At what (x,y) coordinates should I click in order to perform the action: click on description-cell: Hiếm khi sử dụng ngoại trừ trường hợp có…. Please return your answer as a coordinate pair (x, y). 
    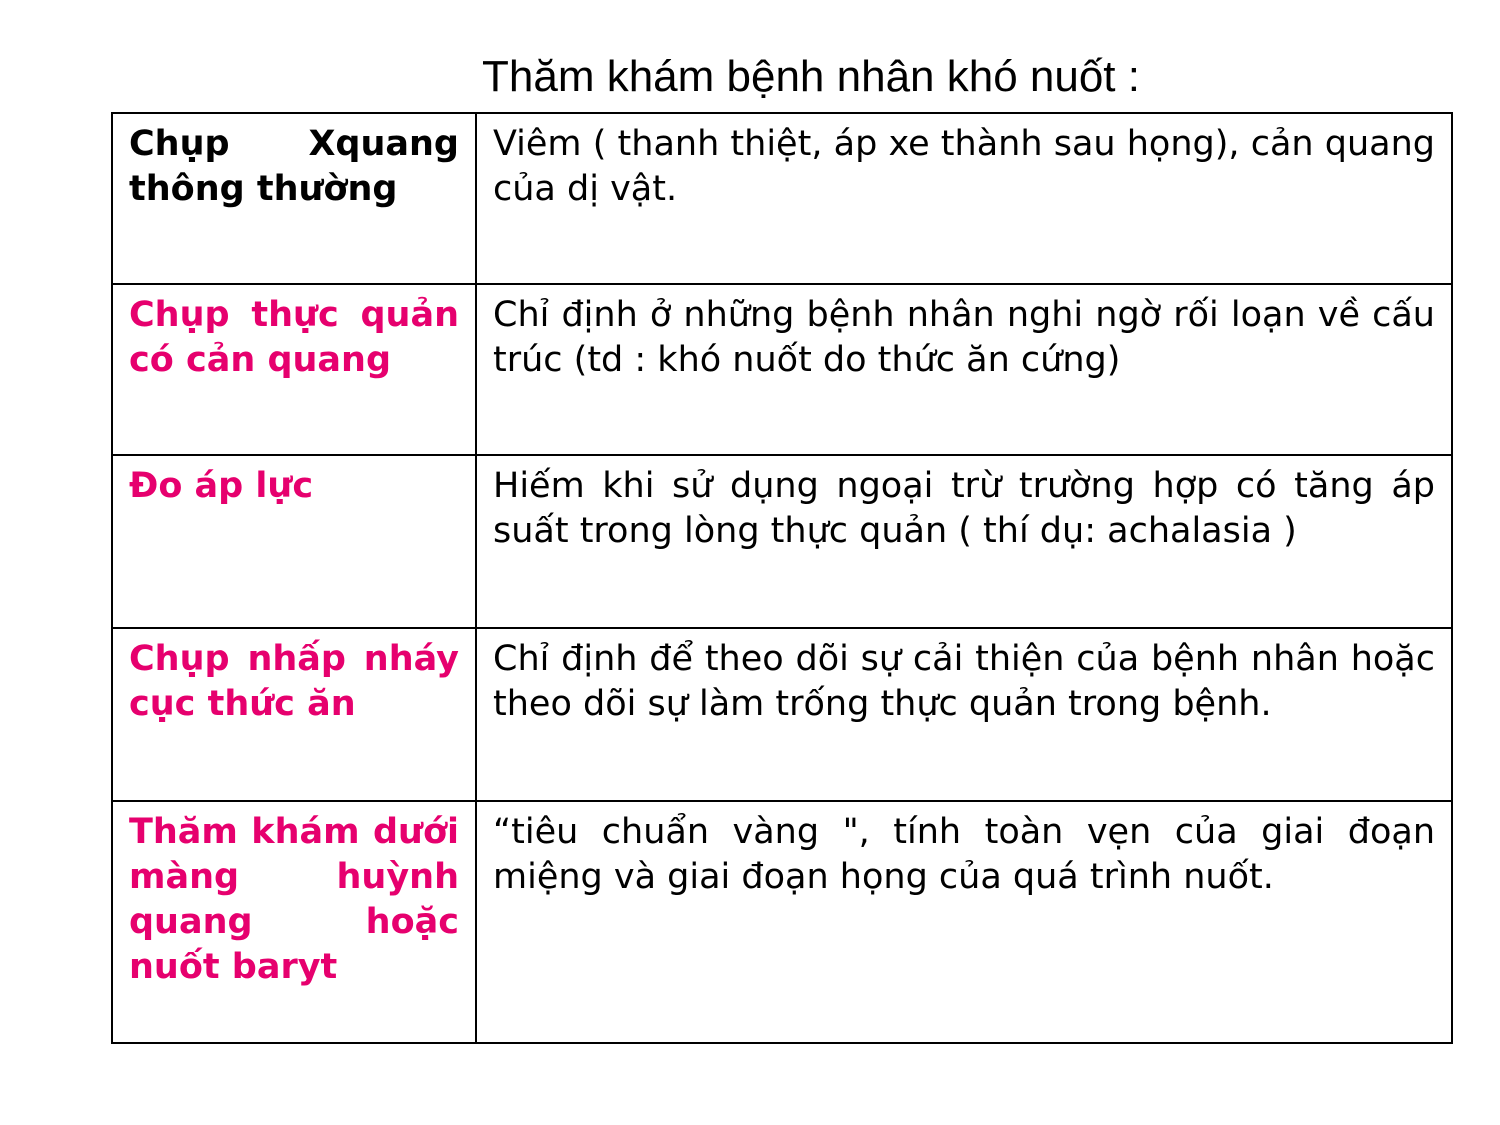
    Looking at the image, I should click on (964, 541).